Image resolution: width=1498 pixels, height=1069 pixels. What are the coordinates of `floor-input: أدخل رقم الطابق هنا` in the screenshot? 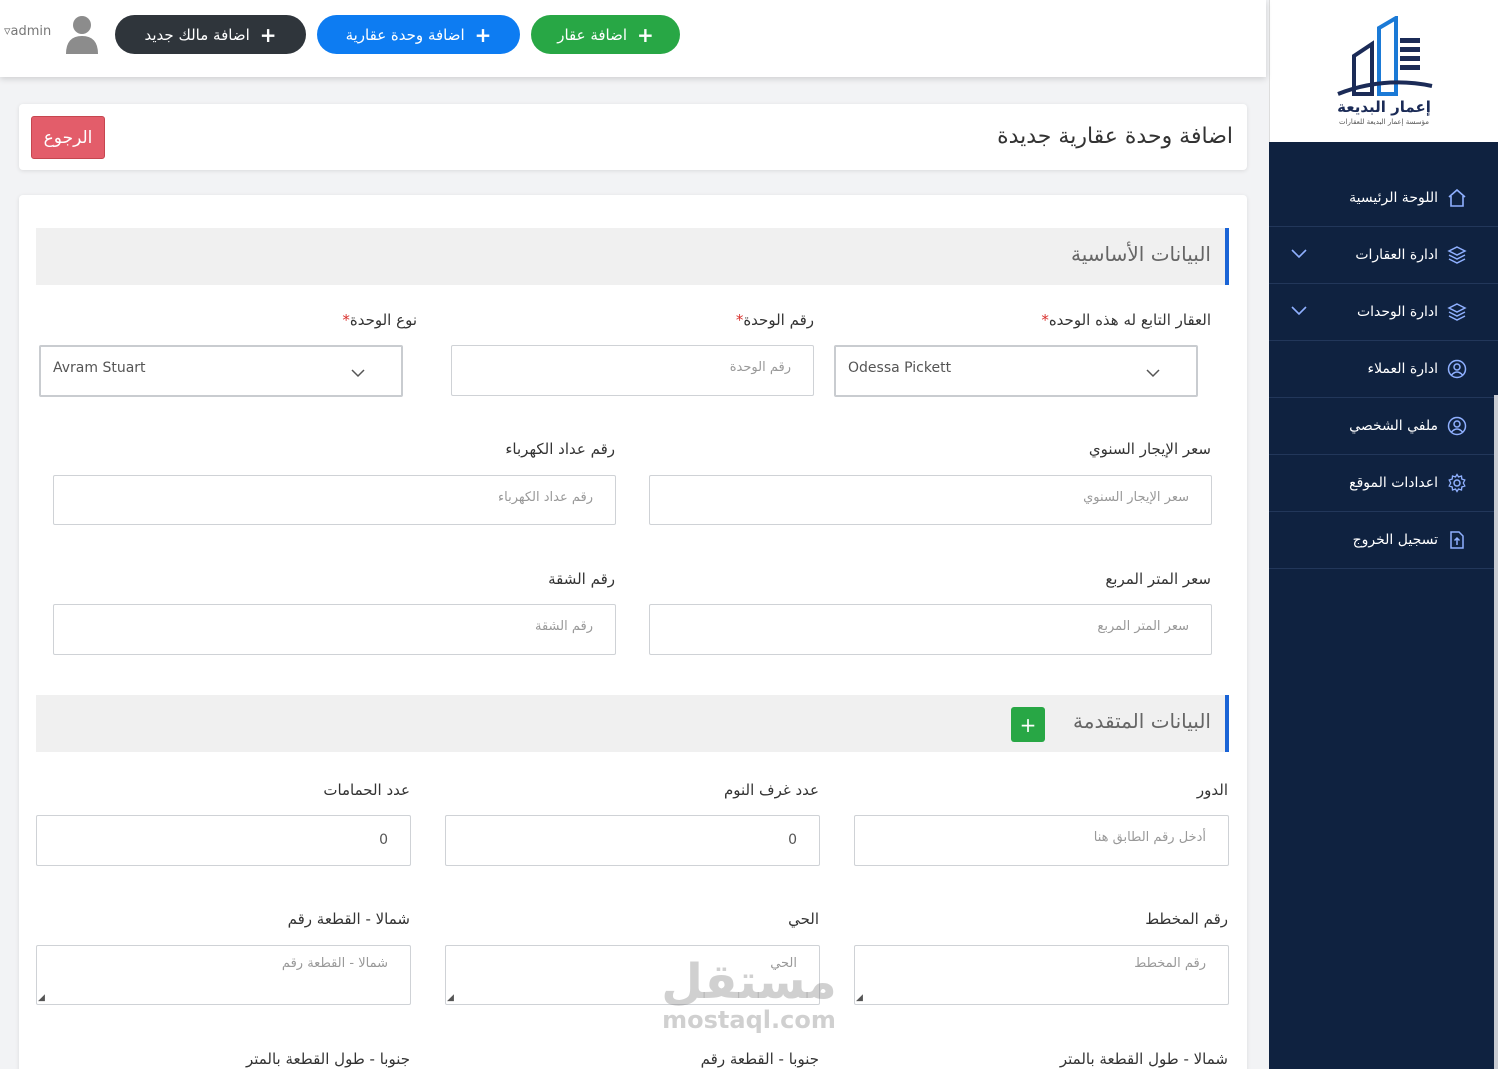 It's located at (1041, 840).